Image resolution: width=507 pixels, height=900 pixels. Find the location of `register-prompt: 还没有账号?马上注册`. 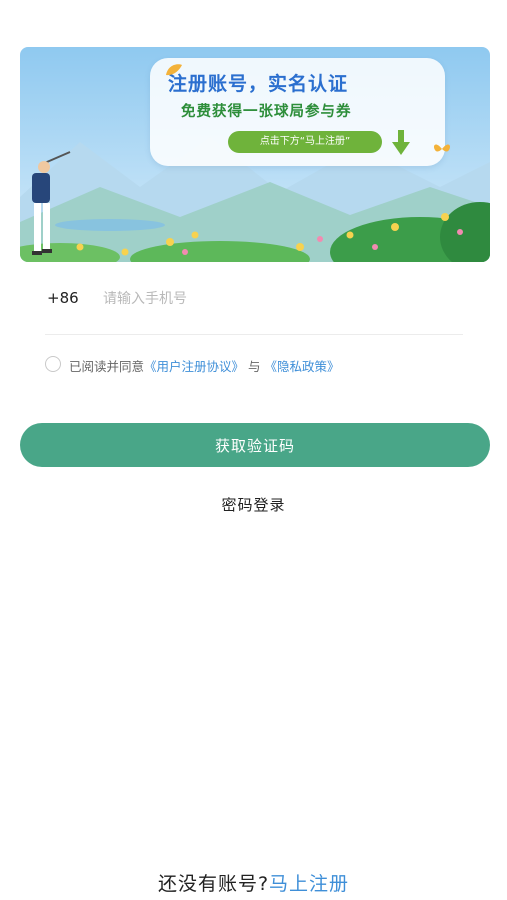

register-prompt: 还没有账号?马上注册 is located at coordinates (253, 882).